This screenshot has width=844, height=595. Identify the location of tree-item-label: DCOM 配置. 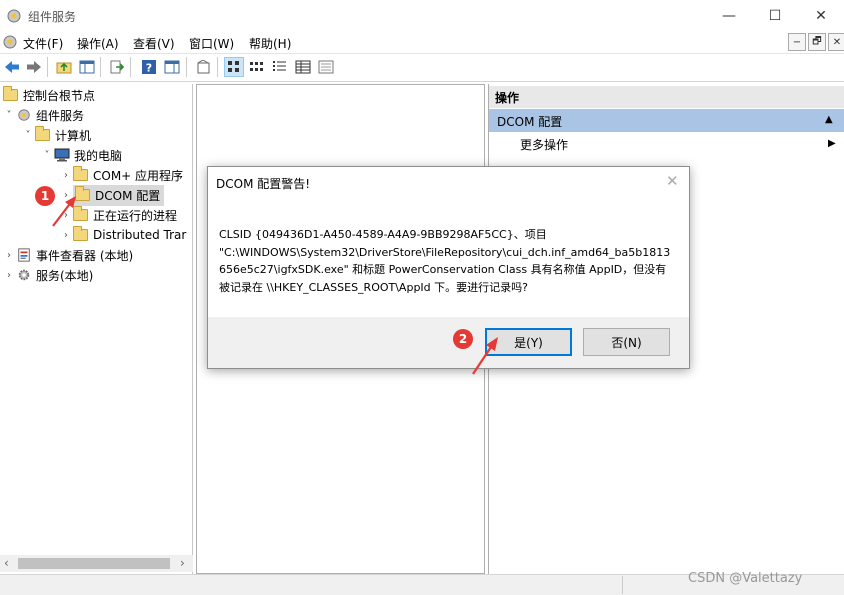
(128, 195).